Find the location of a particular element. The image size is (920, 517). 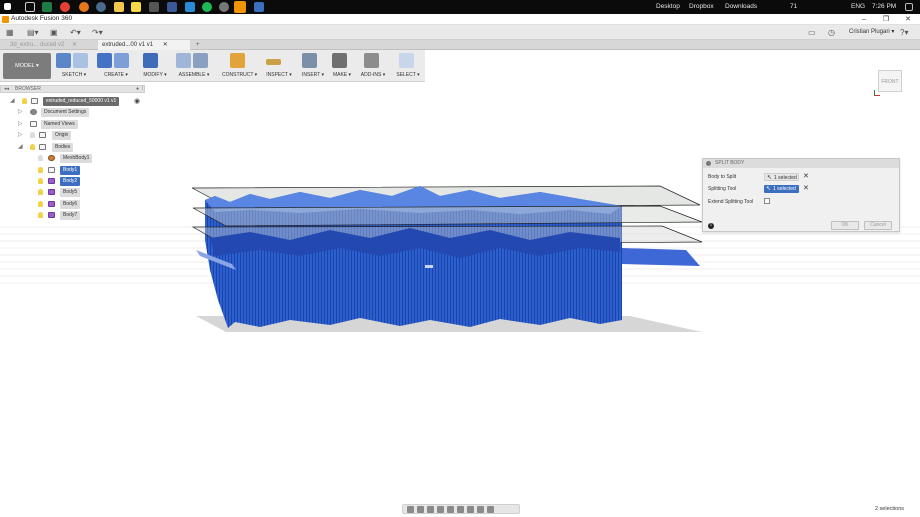

root-label: extruded_reduced_50000 v1 v1 is located at coordinates (81, 101).